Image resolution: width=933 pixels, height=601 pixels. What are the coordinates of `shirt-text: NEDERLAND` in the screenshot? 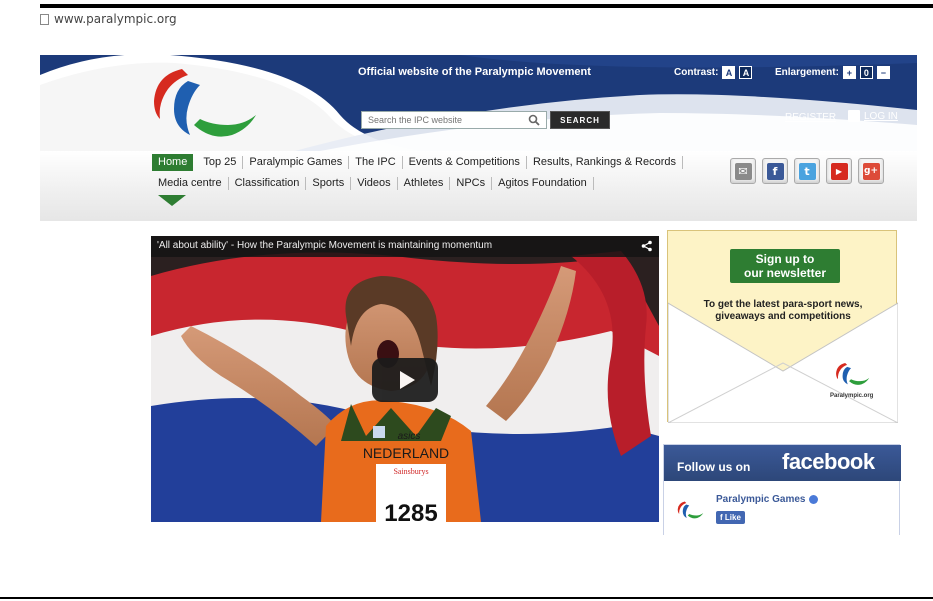 It's located at (406, 453).